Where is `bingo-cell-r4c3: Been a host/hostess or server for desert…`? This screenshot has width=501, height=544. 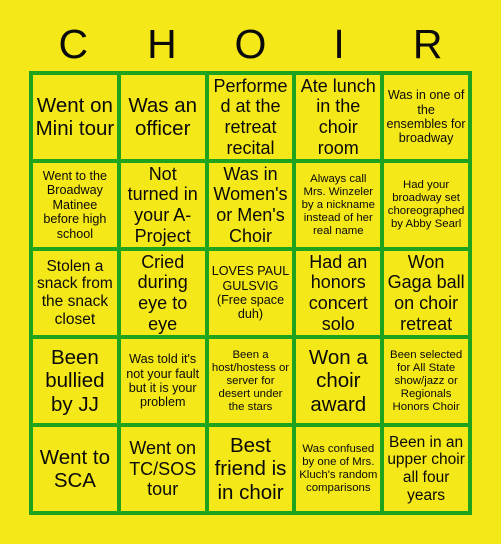
bingo-cell-r4c3: Been a host/hostess or server for desert… is located at coordinates (250, 381).